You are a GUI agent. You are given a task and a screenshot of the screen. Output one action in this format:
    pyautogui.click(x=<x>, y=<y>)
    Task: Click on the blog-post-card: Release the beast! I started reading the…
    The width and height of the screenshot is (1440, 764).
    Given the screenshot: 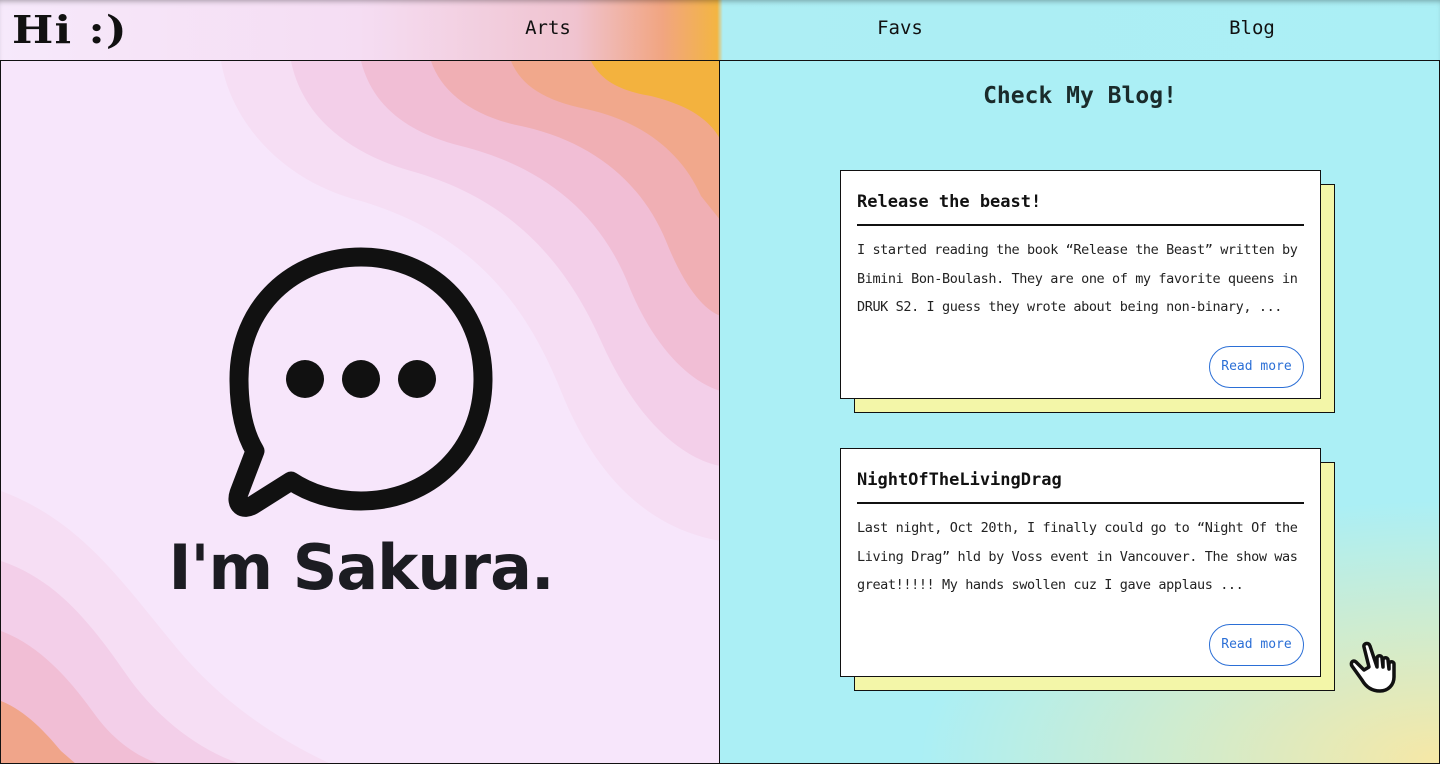 What is the action you would take?
    pyautogui.click(x=1080, y=284)
    